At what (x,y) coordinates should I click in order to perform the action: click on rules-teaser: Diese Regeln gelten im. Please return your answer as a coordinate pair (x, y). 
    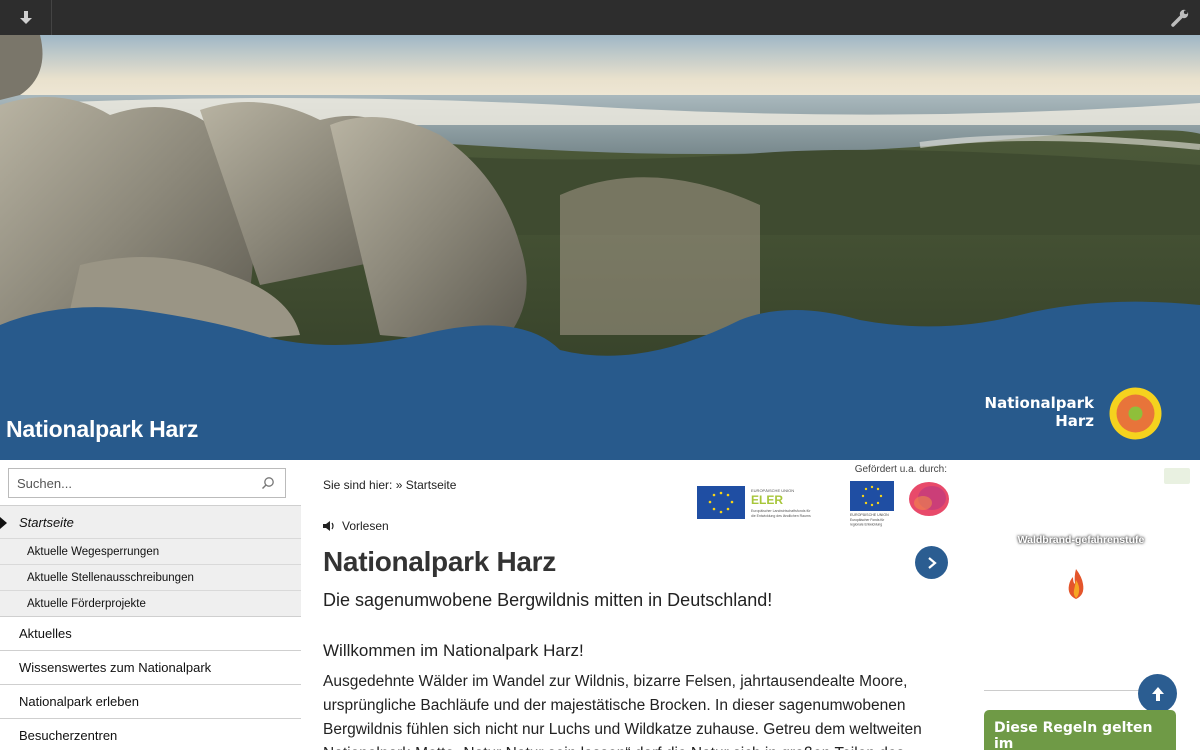
    Looking at the image, I should click on (1080, 730).